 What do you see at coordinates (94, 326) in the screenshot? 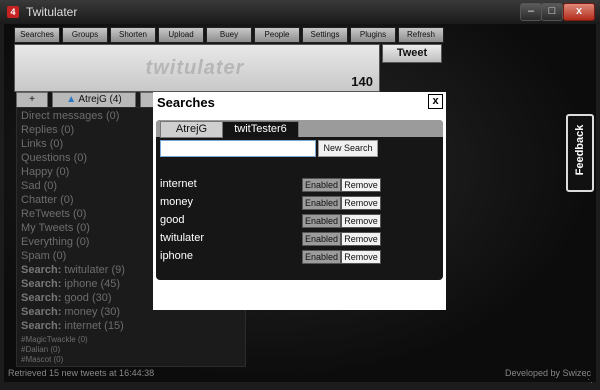
I see `search-label: internet (15)` at bounding box center [94, 326].